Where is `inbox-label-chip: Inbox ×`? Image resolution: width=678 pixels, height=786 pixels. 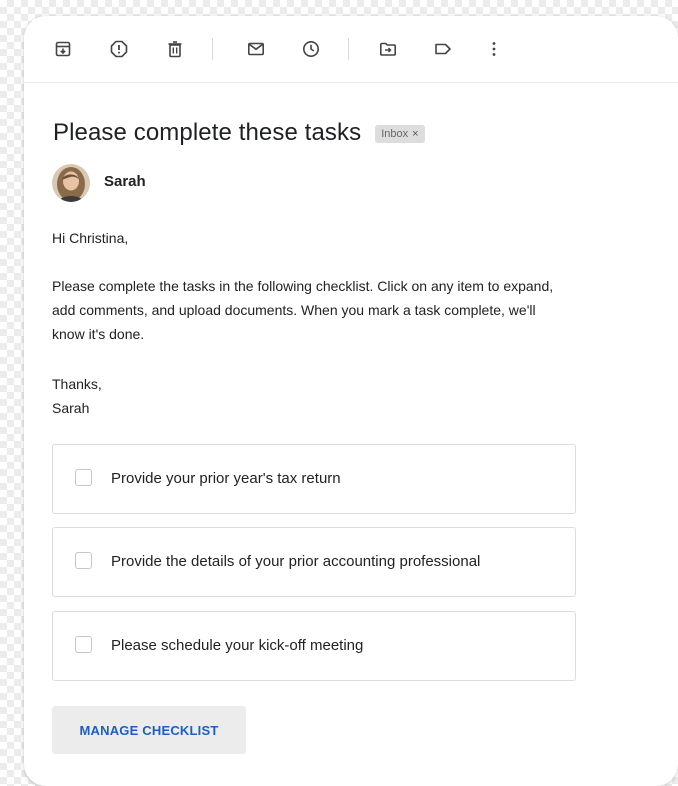 inbox-label-chip: Inbox × is located at coordinates (400, 134).